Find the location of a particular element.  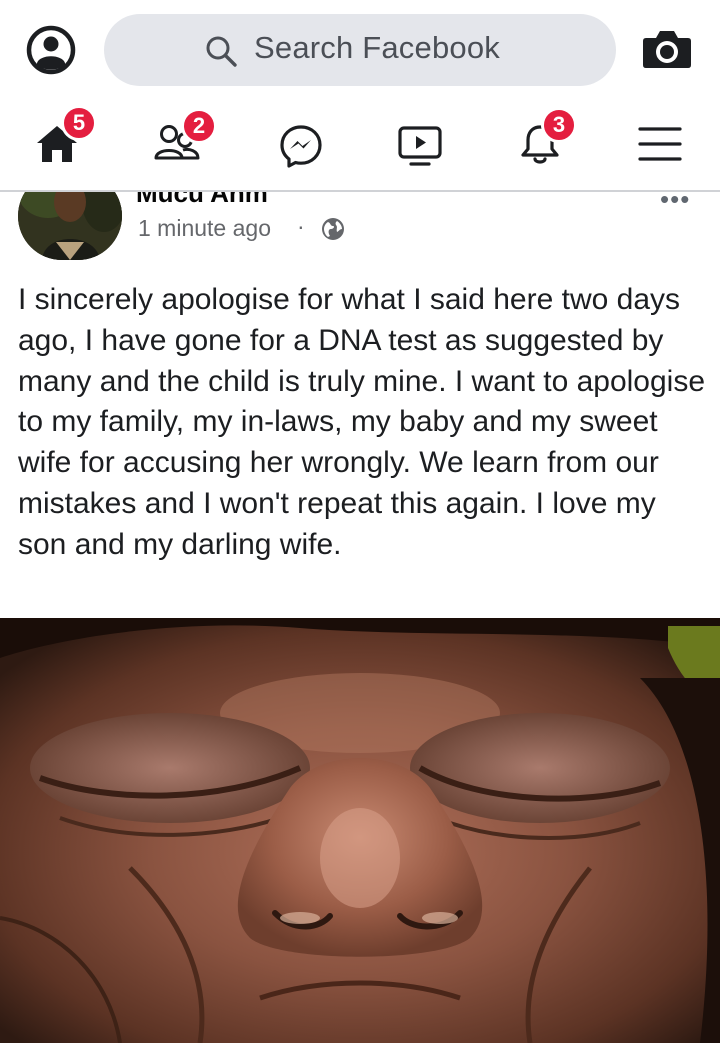

search-bar: Search Facebook is located at coordinates (360, 50).